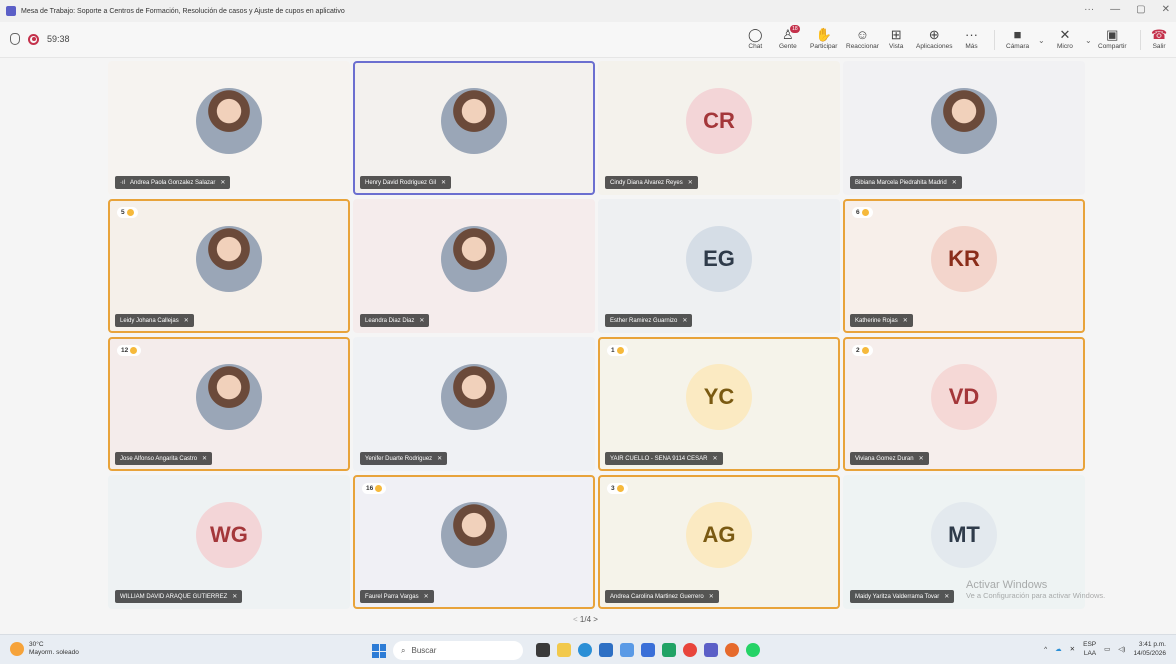 This screenshot has height=664, width=1176. Describe the element at coordinates (397, 596) in the screenshot. I see `participant-name-tag: Faurel Parra Vargas ✕` at that location.